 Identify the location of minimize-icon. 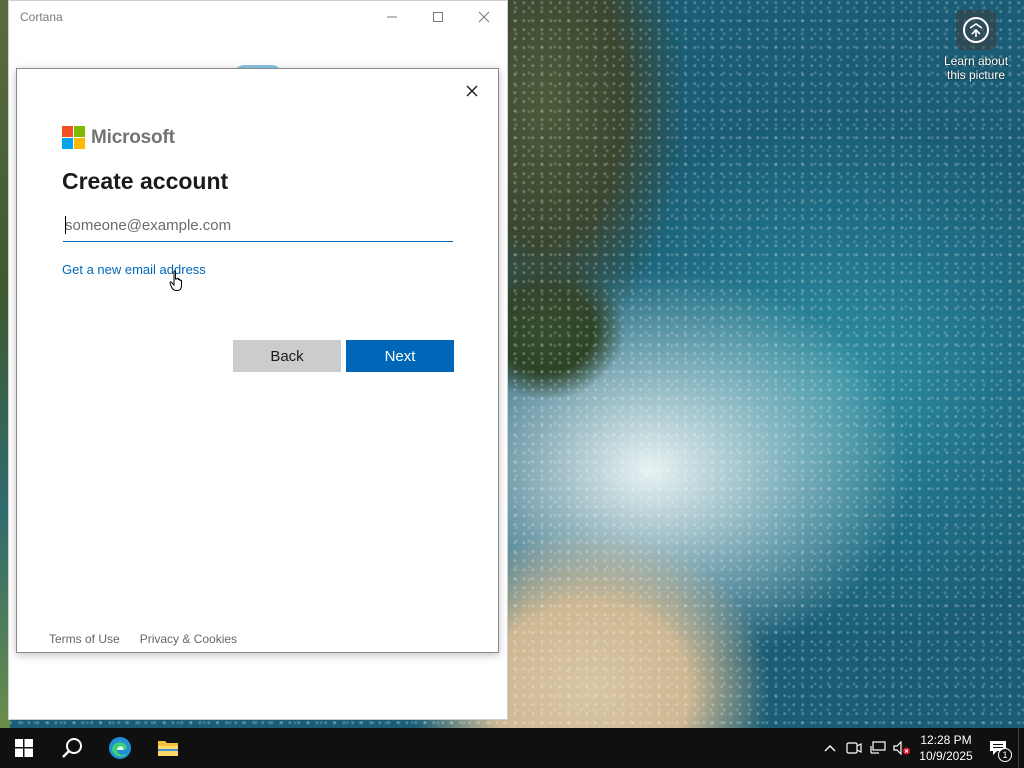
(392, 17).